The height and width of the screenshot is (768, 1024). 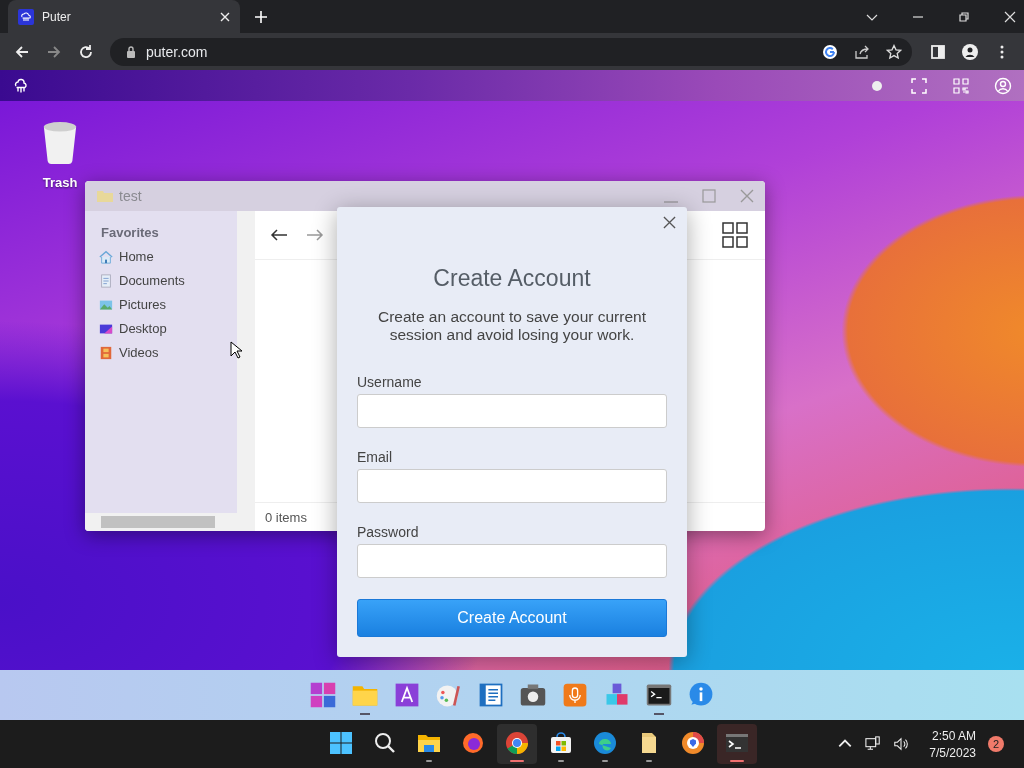 I want to click on home-icon, so click(x=106, y=256).